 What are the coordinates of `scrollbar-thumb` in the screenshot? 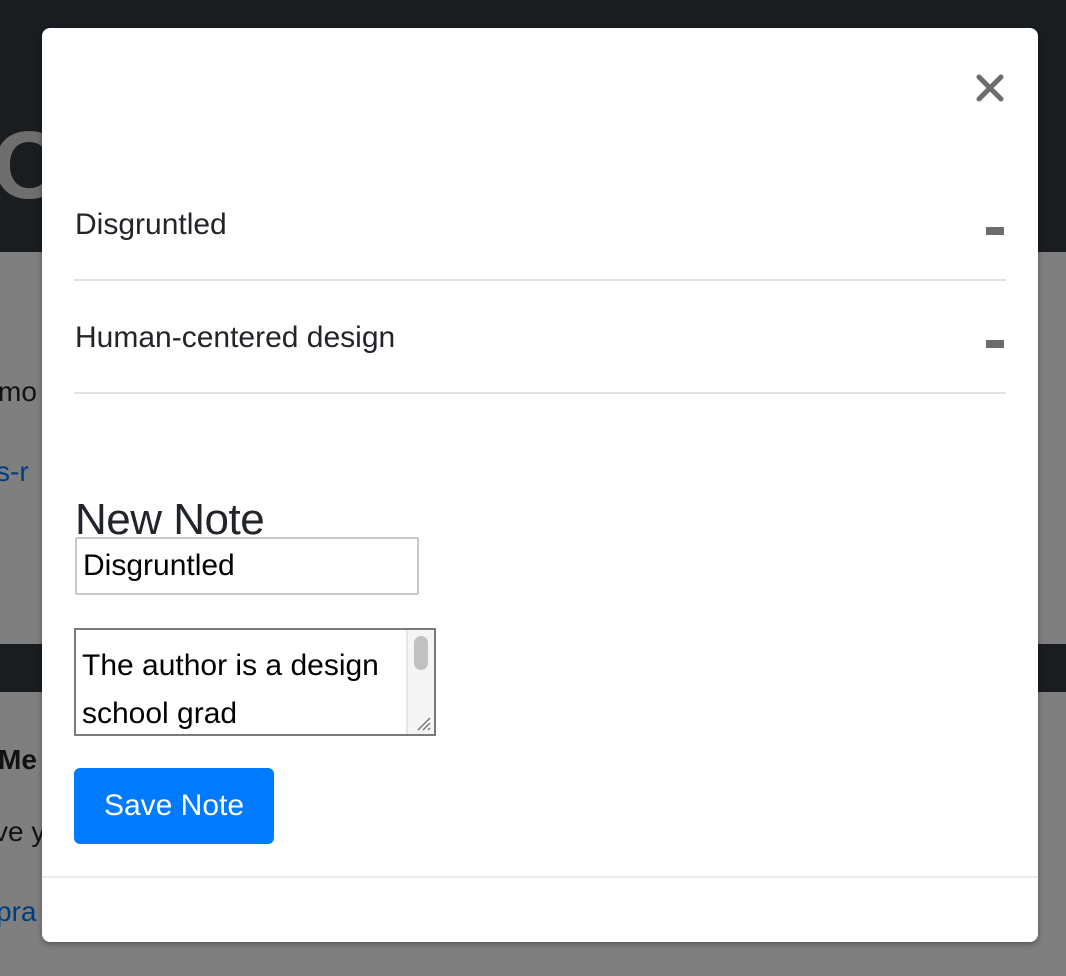 It's located at (421, 653).